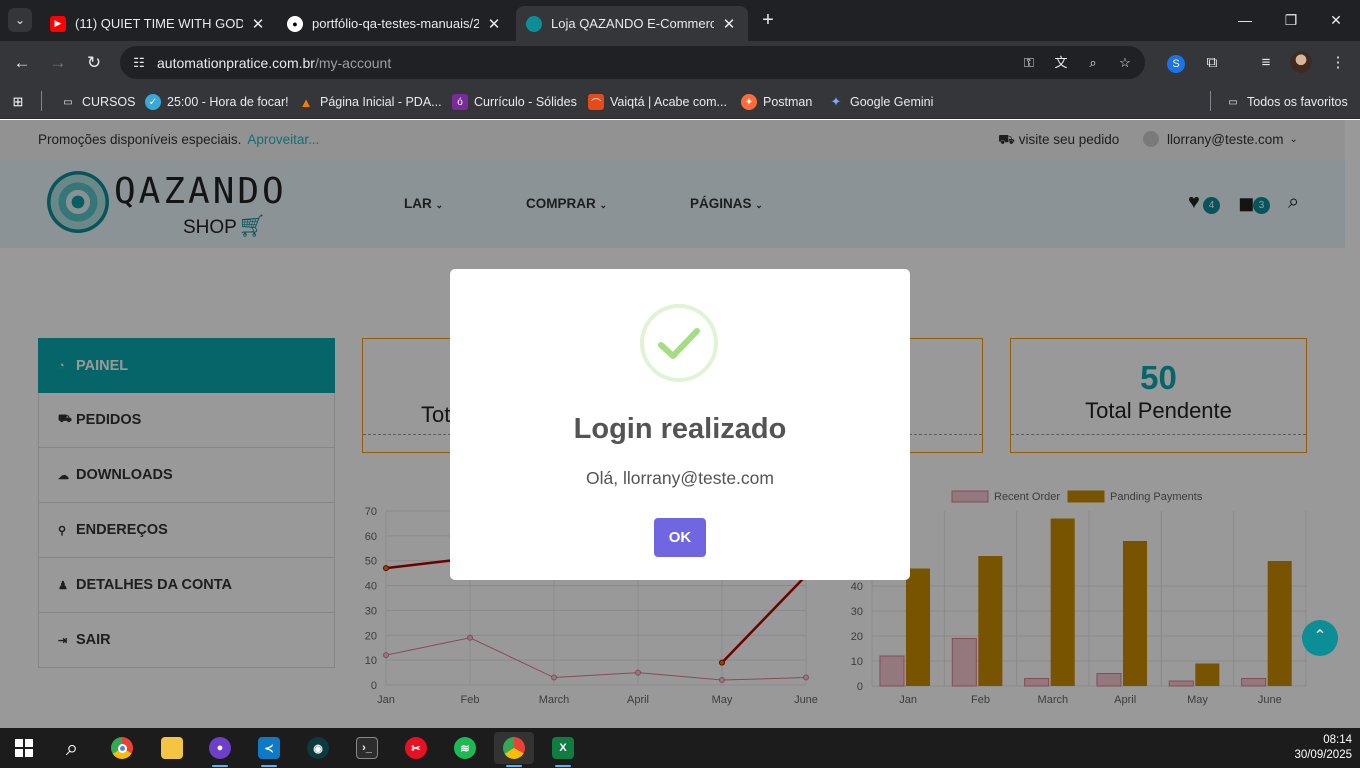 The height and width of the screenshot is (768, 1360). I want to click on system-clock: 08:14 30/09/2025, so click(1317, 748).